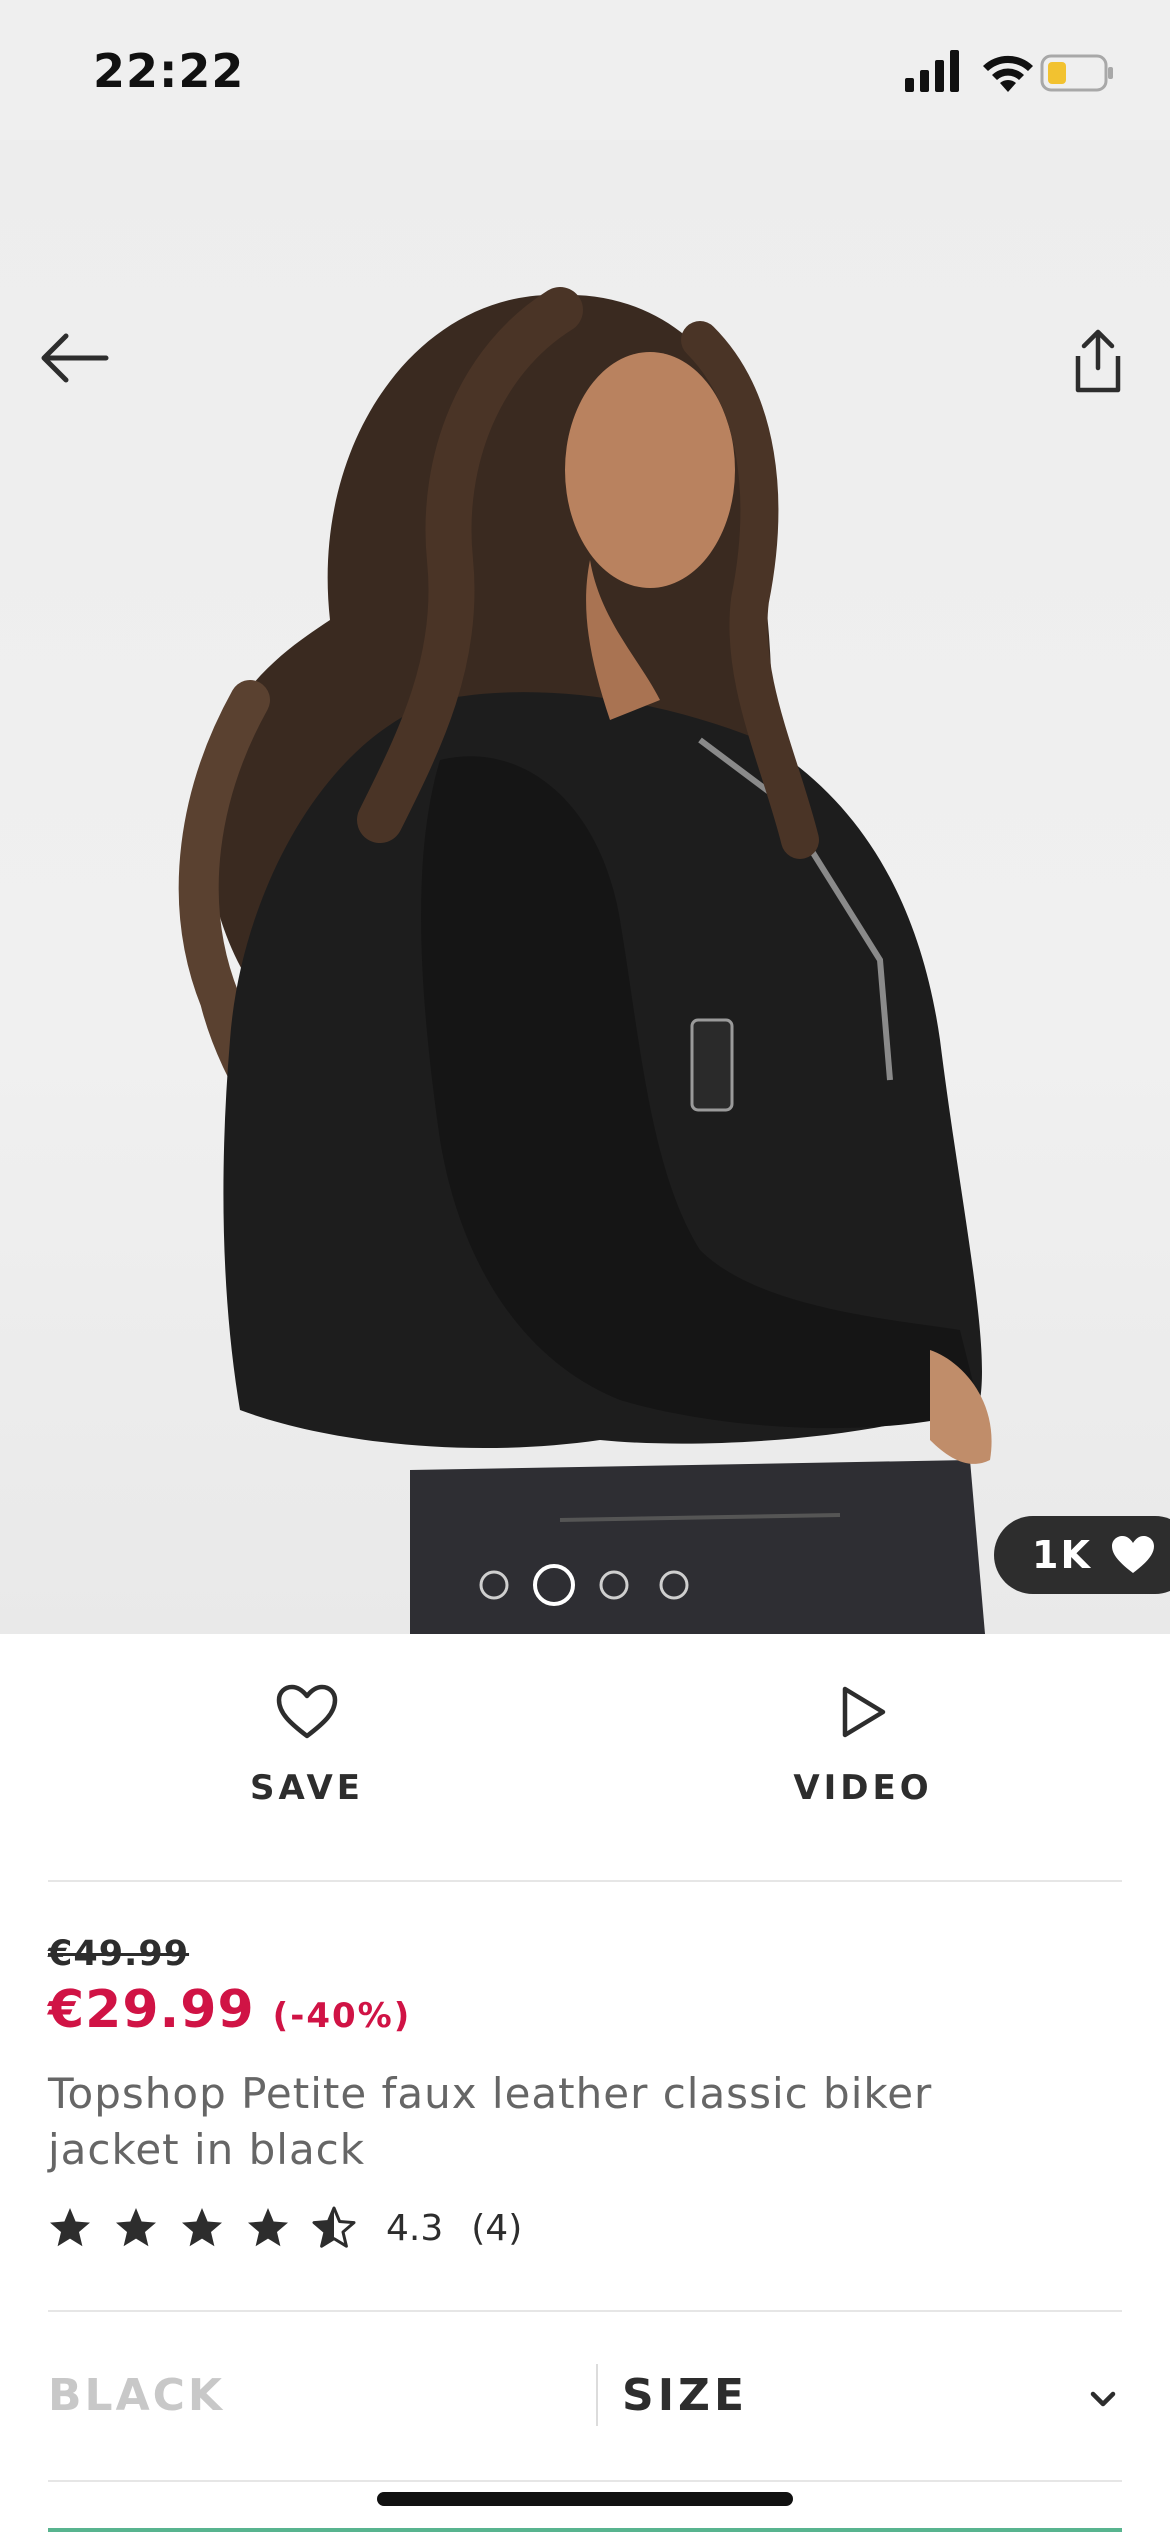 Image resolution: width=1170 pixels, height=2532 pixels. Describe the element at coordinates (863, 1788) in the screenshot. I see `video-label: VIDEO` at that location.